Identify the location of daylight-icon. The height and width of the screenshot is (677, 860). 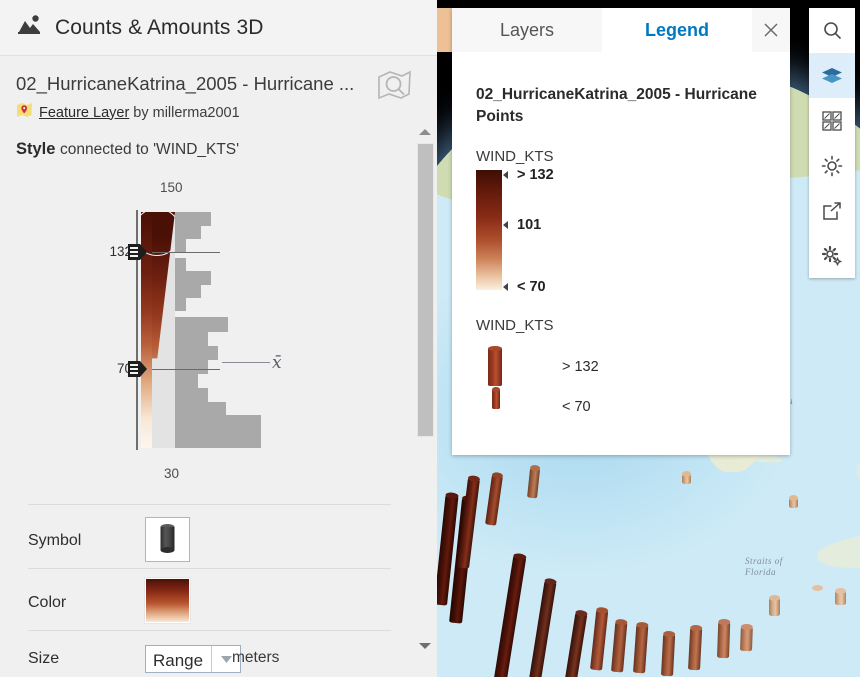
(832, 165).